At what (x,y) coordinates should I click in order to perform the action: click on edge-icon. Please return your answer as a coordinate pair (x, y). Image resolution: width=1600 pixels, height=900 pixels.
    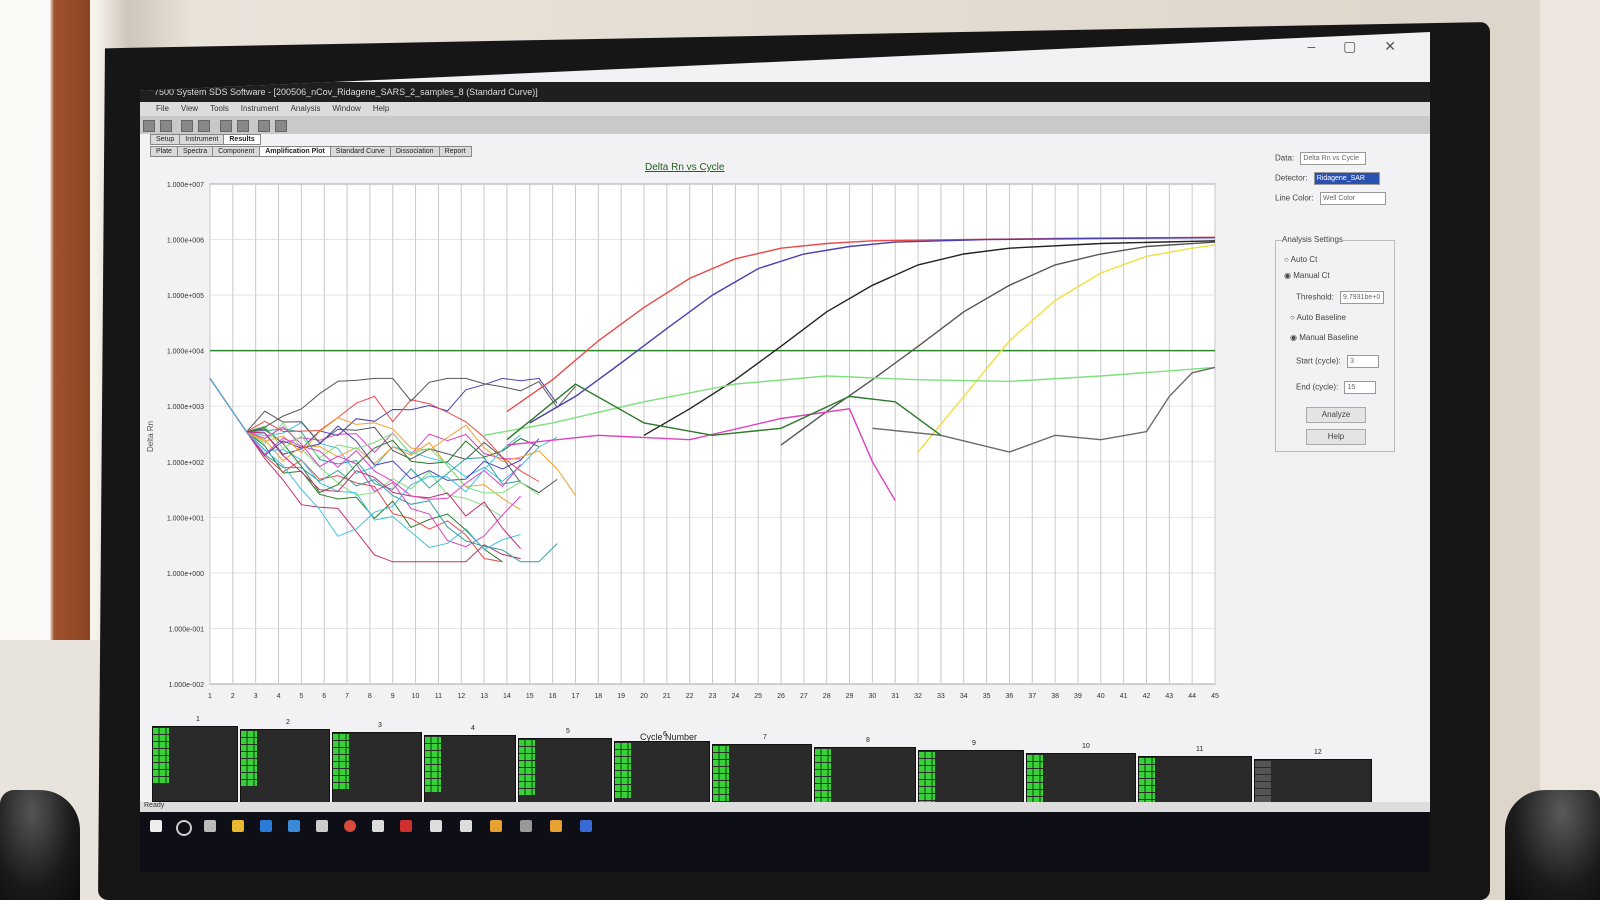
    Looking at the image, I should click on (266, 826).